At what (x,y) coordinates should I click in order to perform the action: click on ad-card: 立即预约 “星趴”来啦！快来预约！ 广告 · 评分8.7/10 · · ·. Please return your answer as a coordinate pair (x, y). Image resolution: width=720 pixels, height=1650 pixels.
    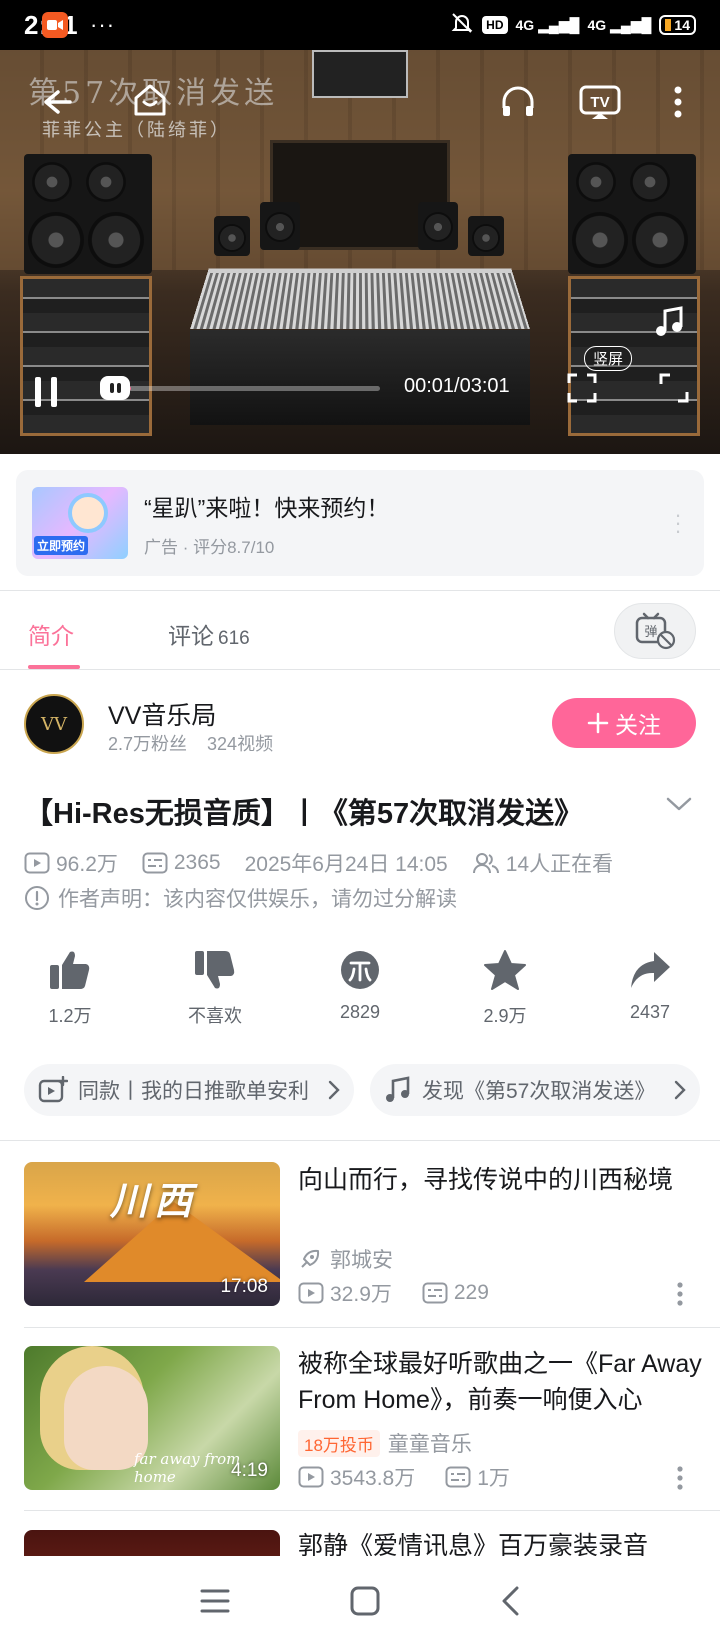
    Looking at the image, I should click on (360, 523).